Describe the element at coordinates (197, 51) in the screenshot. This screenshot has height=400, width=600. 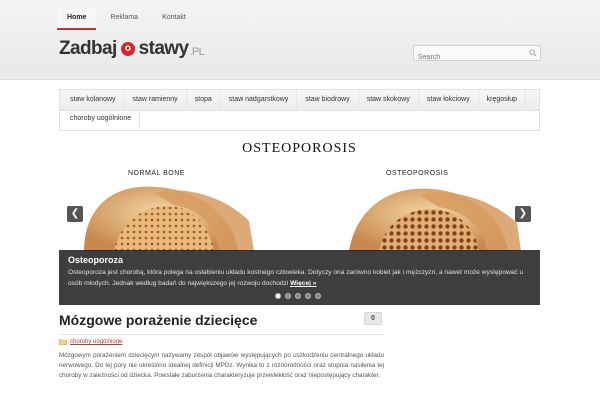
I see `logo-tld: .PL` at that location.